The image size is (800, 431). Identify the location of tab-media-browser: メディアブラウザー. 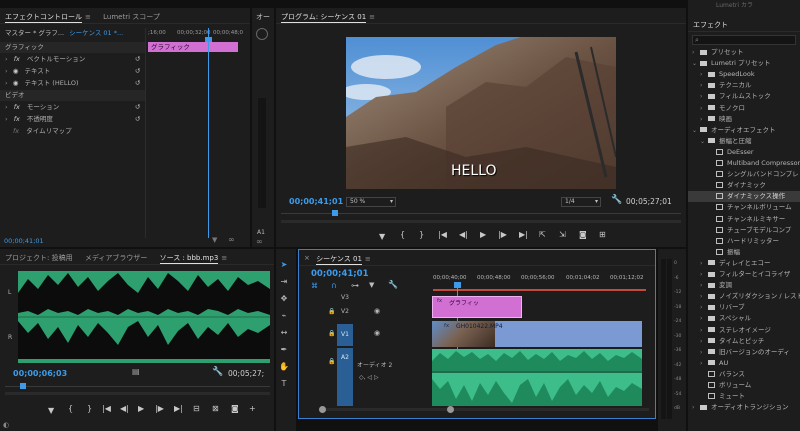
(116, 257).